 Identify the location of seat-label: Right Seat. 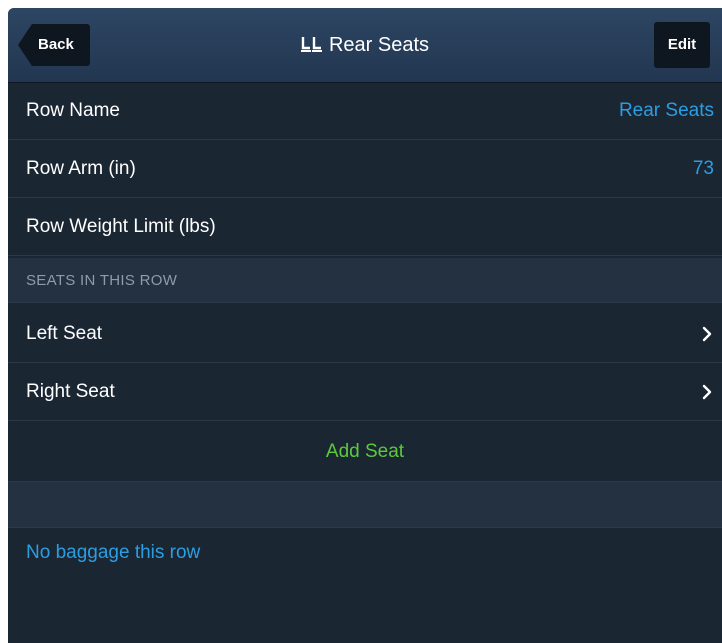
(70, 391).